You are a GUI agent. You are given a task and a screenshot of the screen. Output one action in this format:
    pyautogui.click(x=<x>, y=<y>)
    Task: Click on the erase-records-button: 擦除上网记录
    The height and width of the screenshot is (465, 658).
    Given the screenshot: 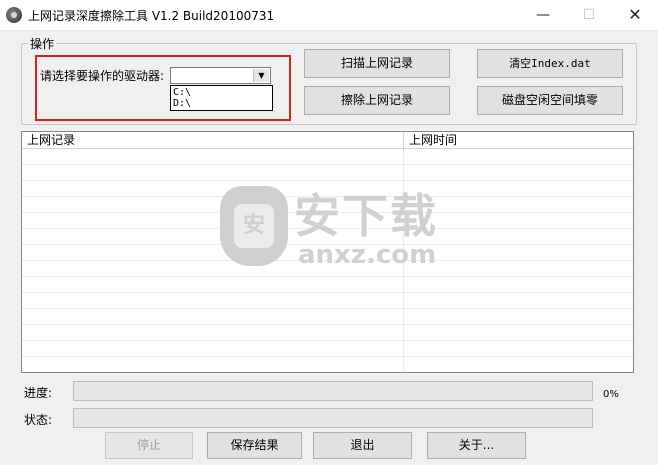 What is the action you would take?
    pyautogui.click(x=377, y=100)
    